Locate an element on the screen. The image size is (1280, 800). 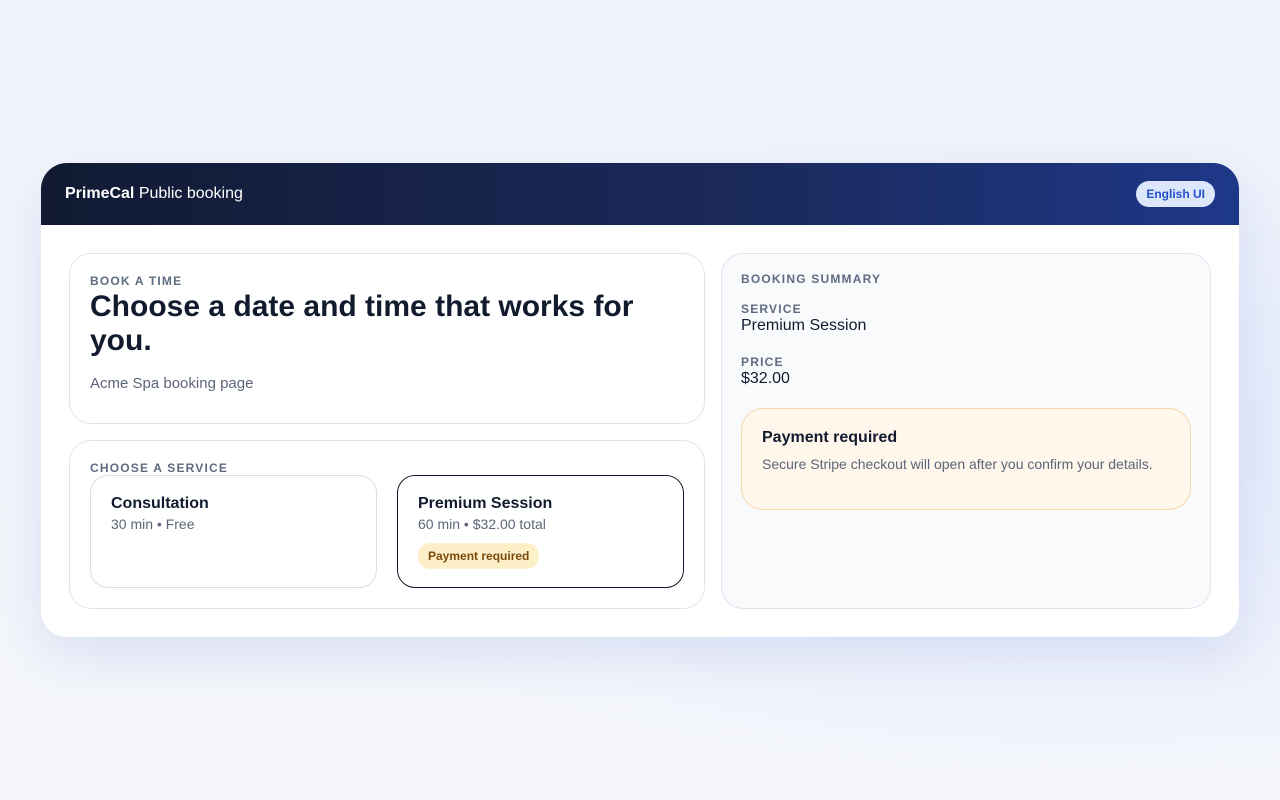
service-name: Premium Session is located at coordinates (485, 503).